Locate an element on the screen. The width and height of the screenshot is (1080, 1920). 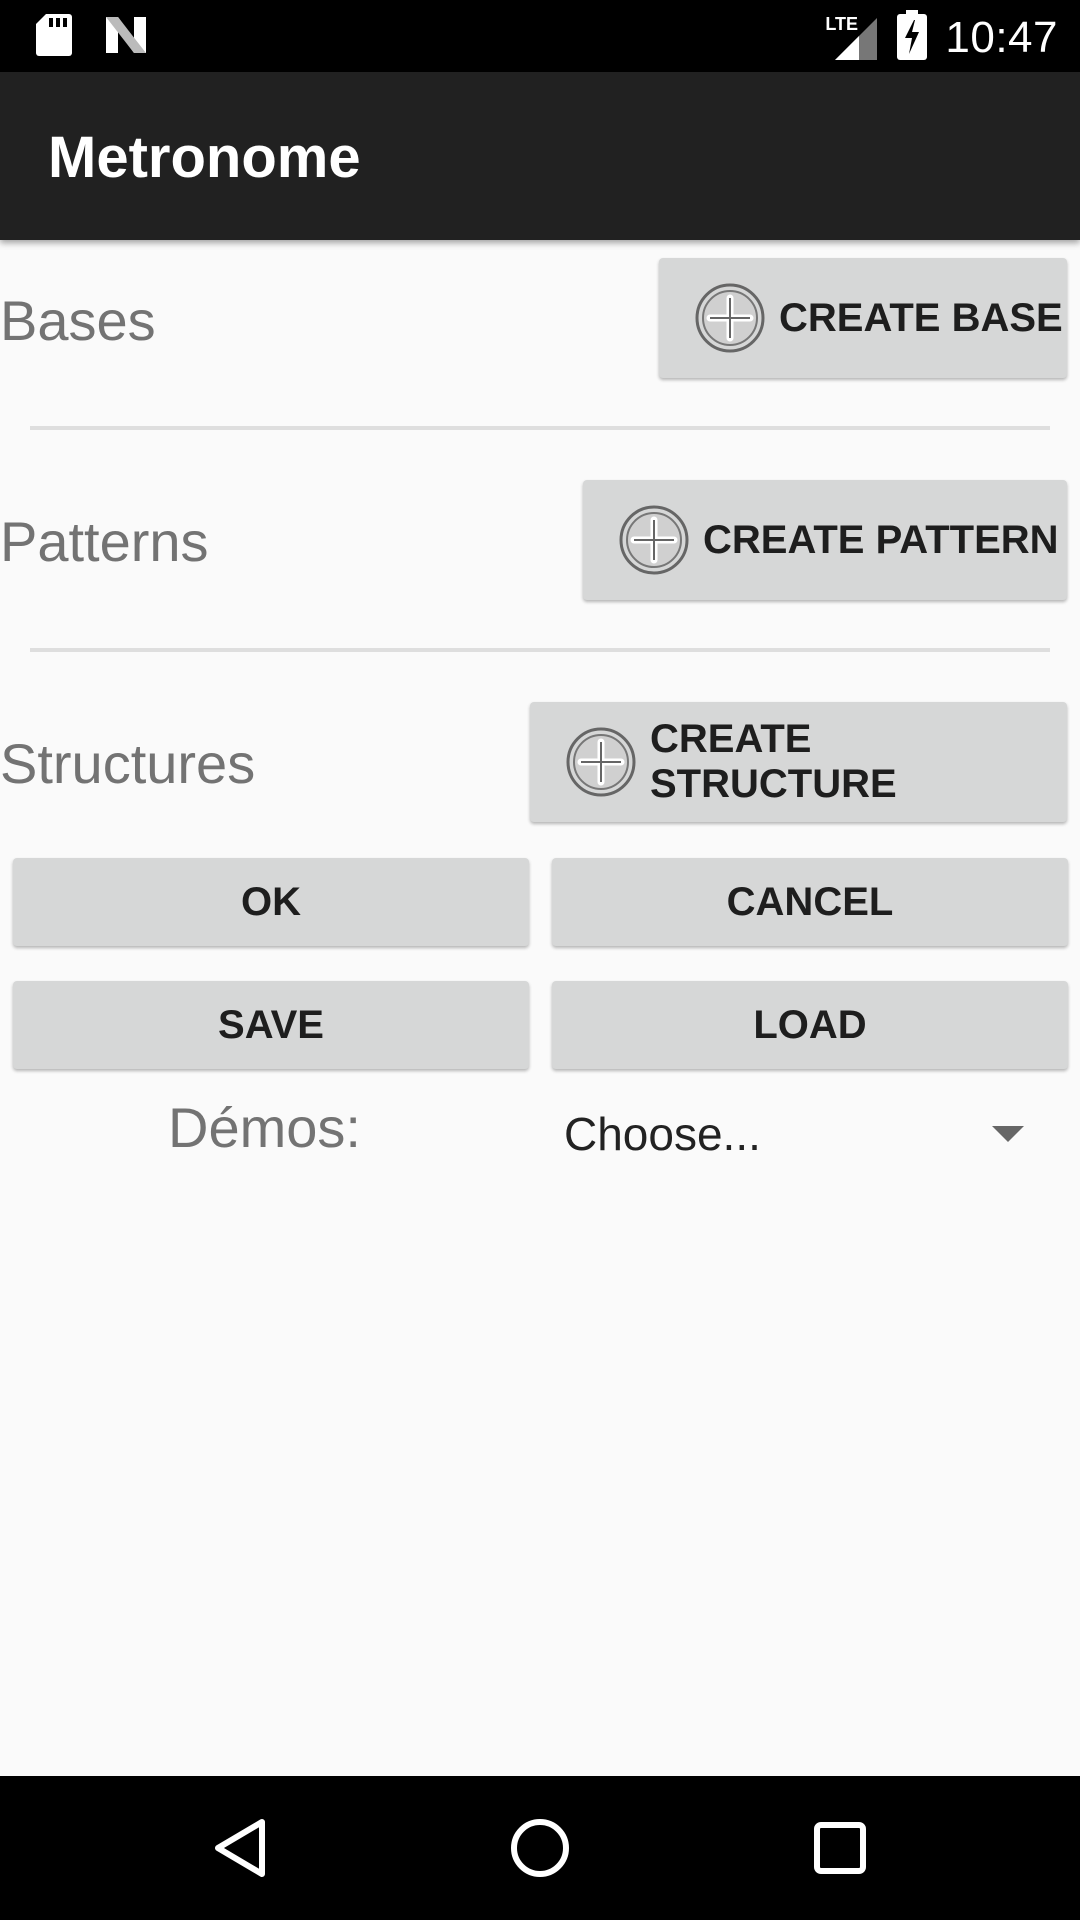
app-bar: Metronome is located at coordinates (540, 156).